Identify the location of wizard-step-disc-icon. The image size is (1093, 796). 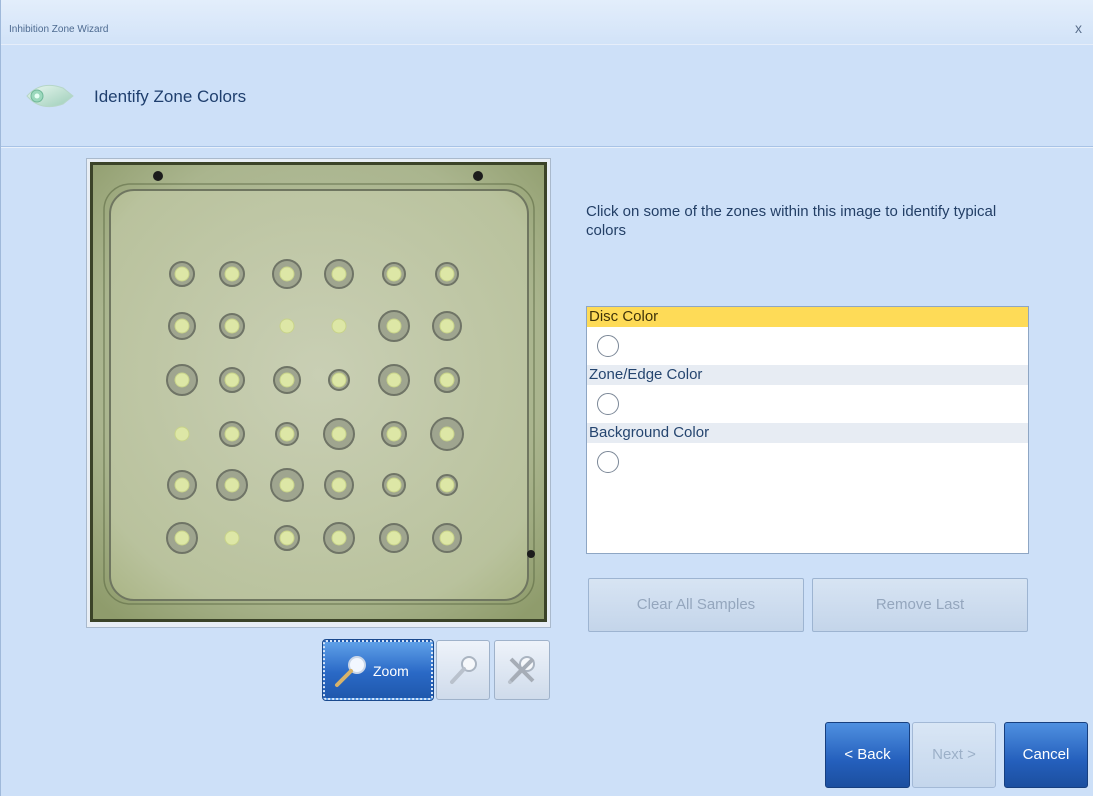
(50, 96).